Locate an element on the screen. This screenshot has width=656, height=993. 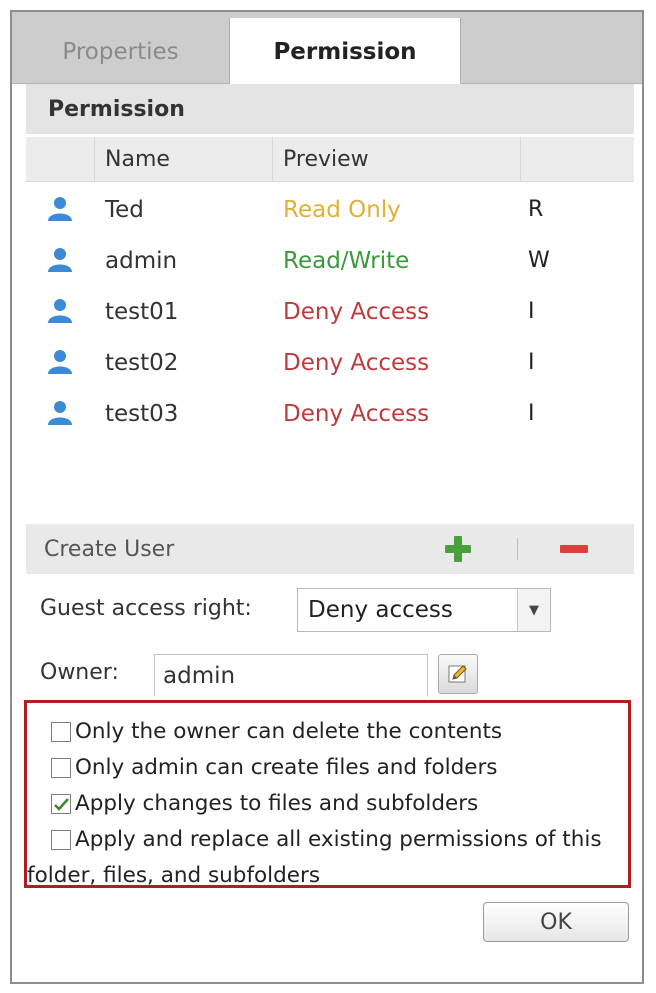
table-row: test01 Deny Access I is located at coordinates (330, 311).